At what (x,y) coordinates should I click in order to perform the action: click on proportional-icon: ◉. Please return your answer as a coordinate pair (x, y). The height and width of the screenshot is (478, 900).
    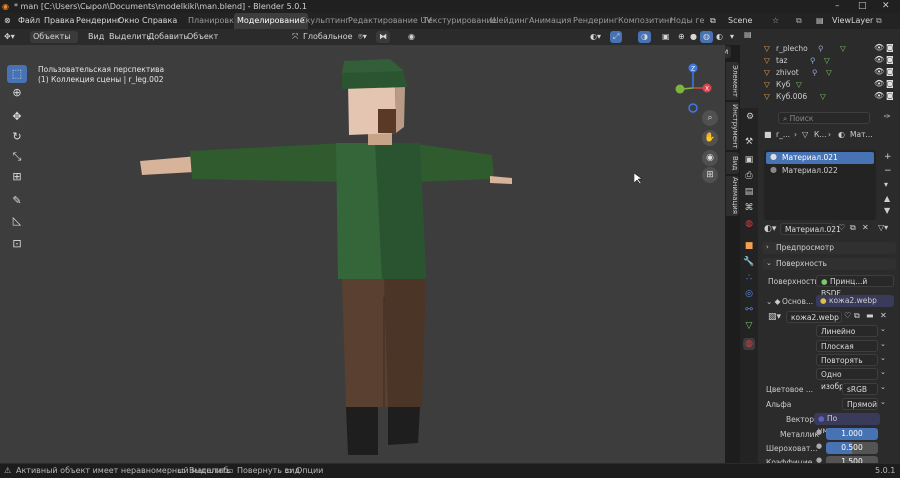
    Looking at the image, I should click on (411, 37).